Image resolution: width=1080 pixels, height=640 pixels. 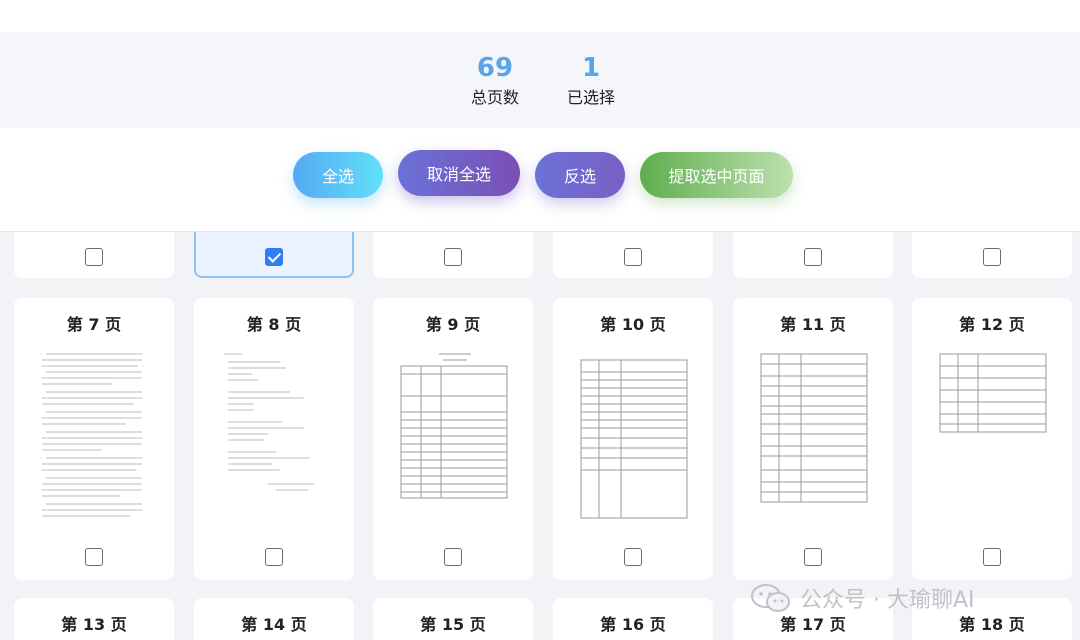 I want to click on selected-count-value: 1, so click(x=591, y=68).